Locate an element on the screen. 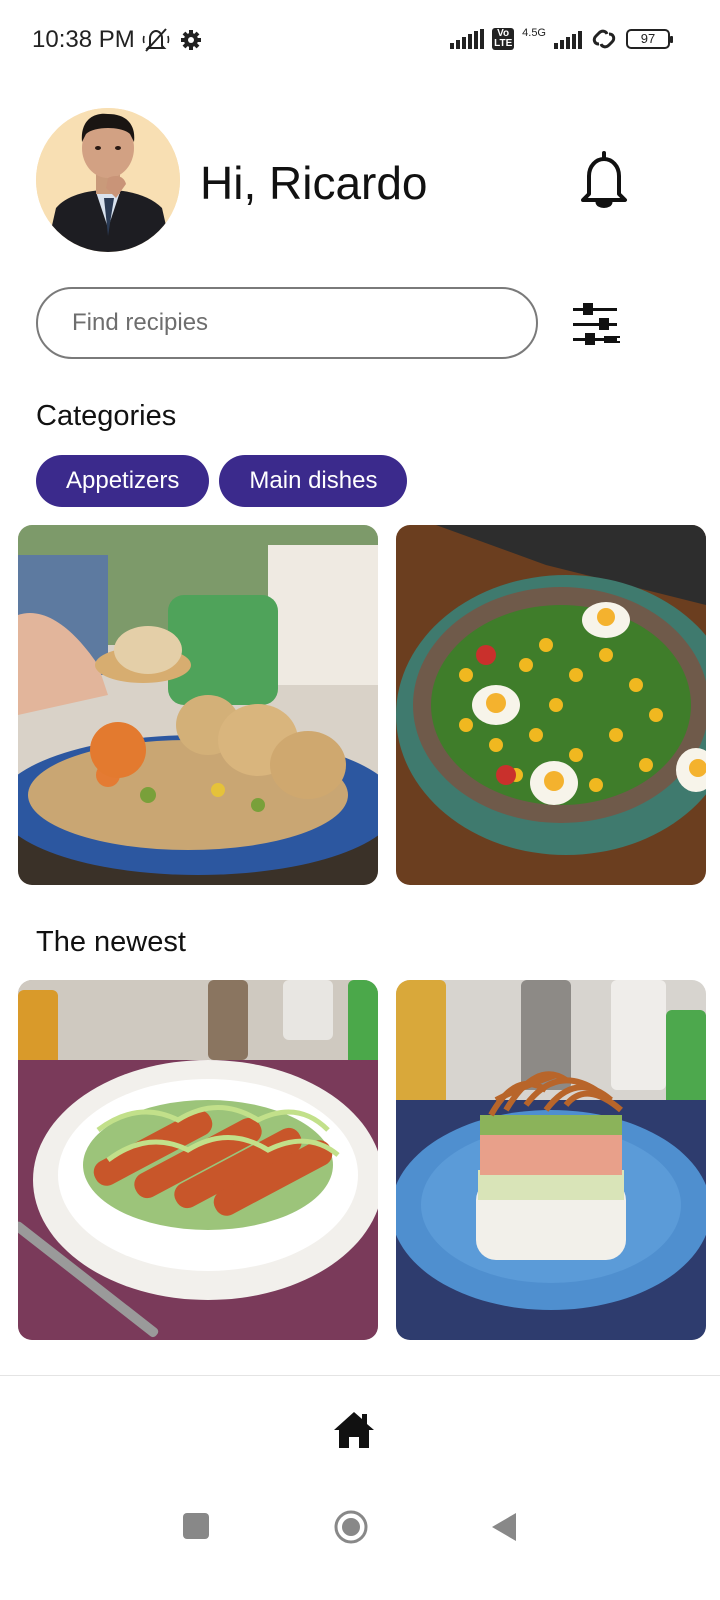 The height and width of the screenshot is (1600, 720). recipe-card-appetizer is located at coordinates (198, 705).